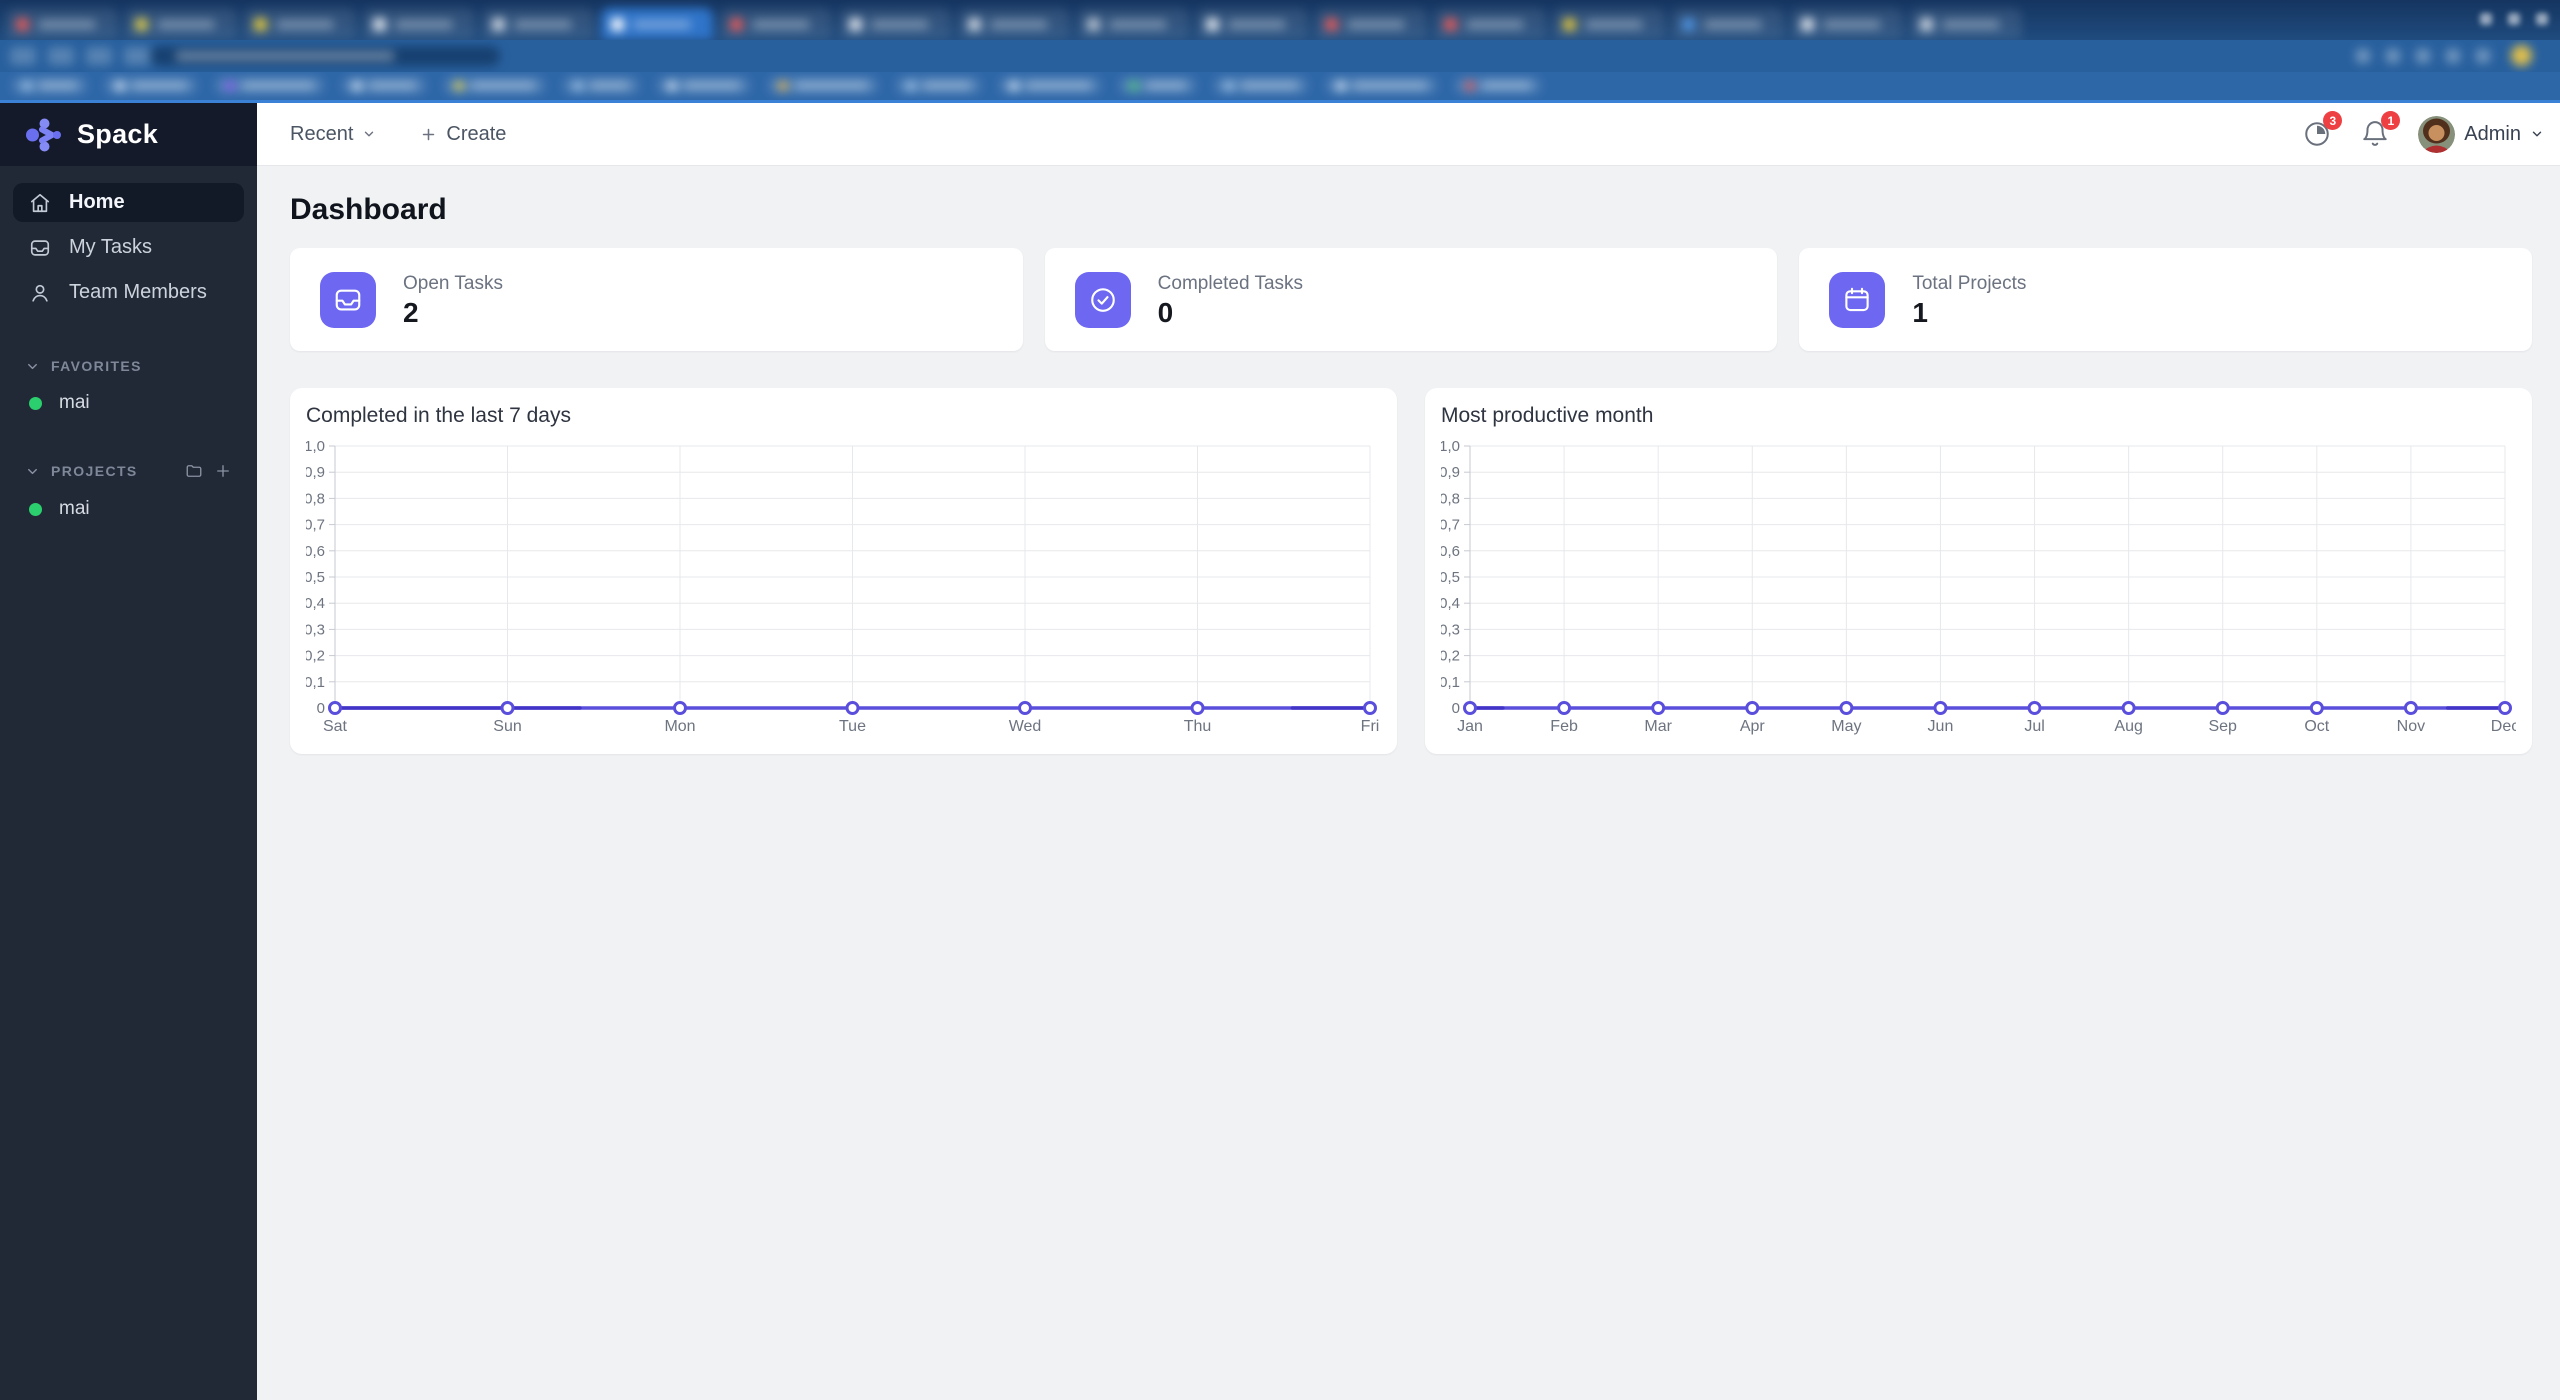 The height and width of the screenshot is (1400, 2560). I want to click on topbar-right: 3 1 Admin, so click(2423, 132).